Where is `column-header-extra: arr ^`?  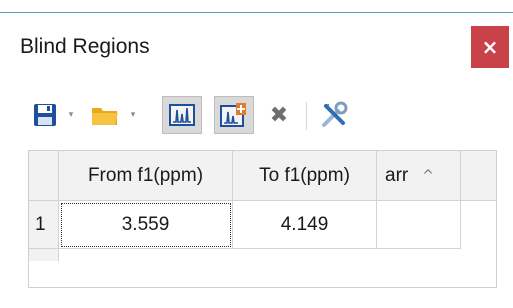
column-header-extra: arr ^ is located at coordinates (419, 176).